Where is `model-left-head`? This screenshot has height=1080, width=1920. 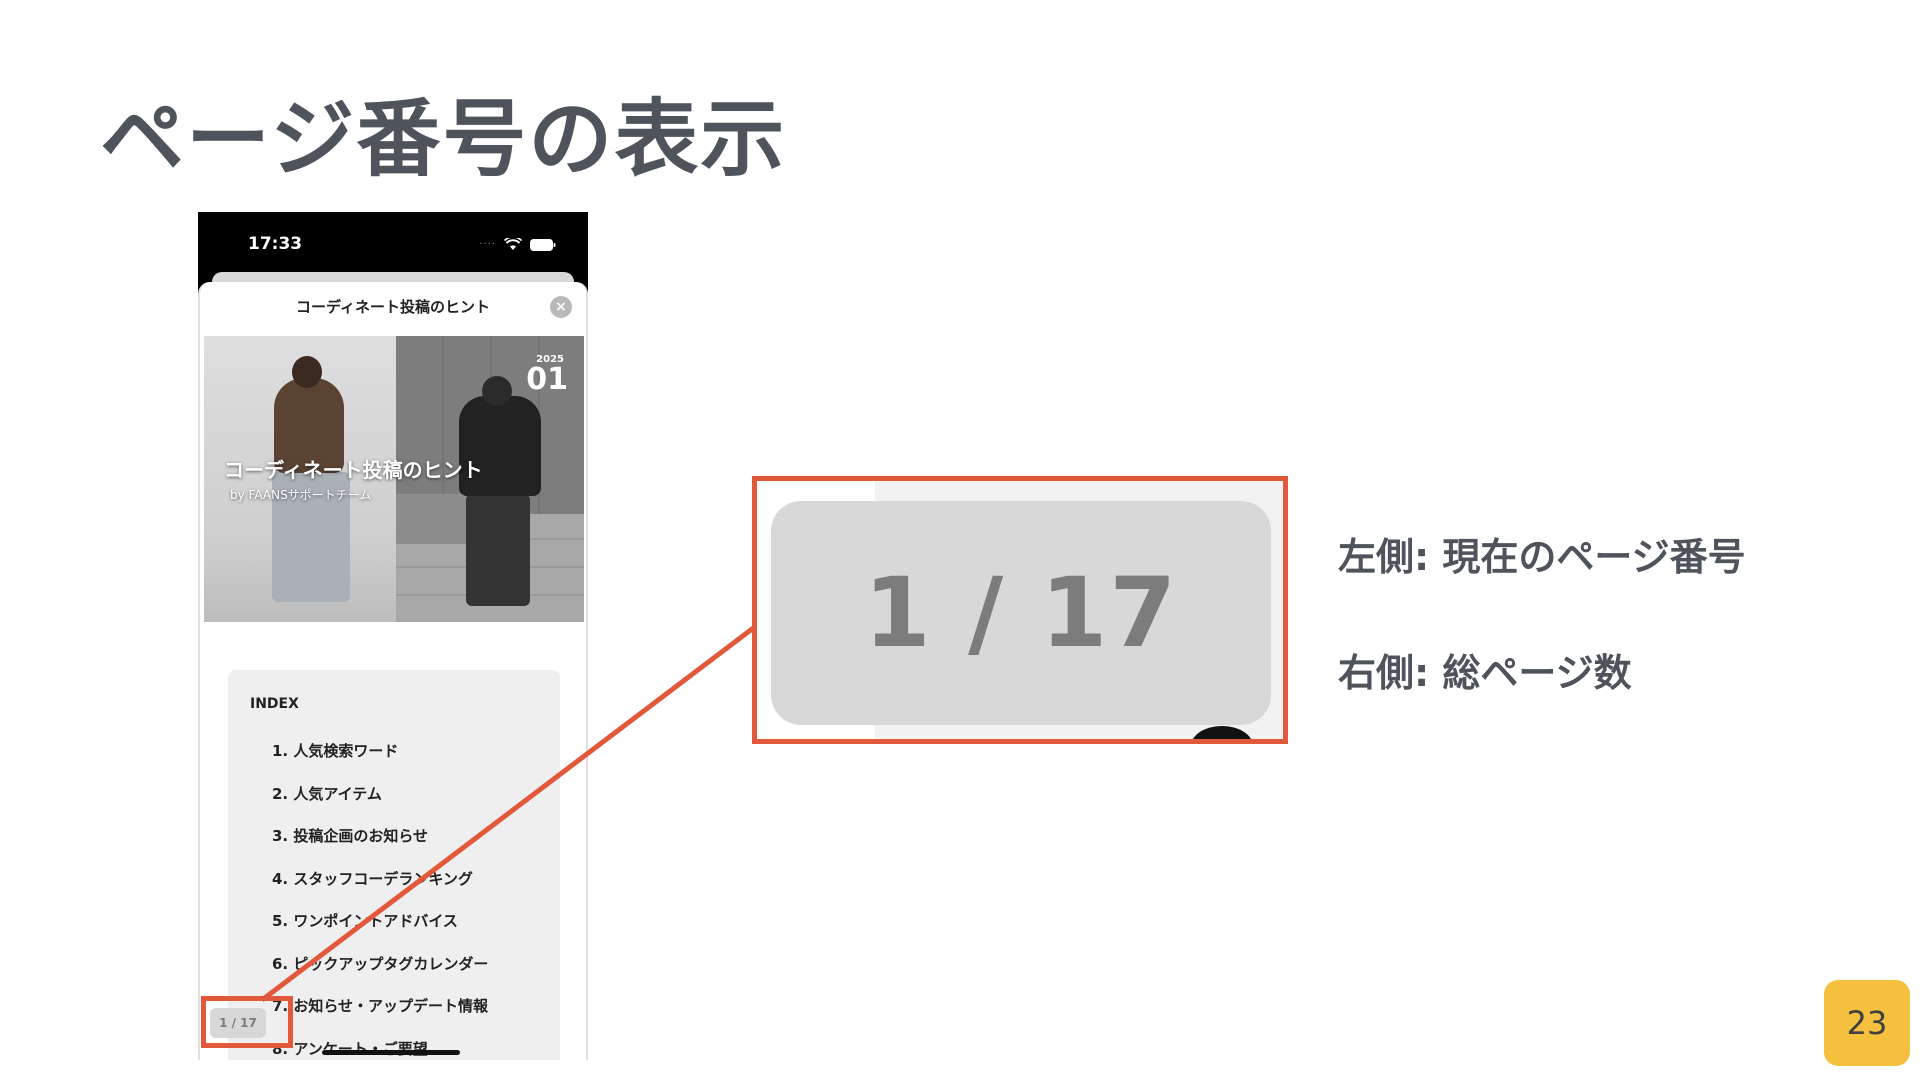
model-left-head is located at coordinates (307, 372).